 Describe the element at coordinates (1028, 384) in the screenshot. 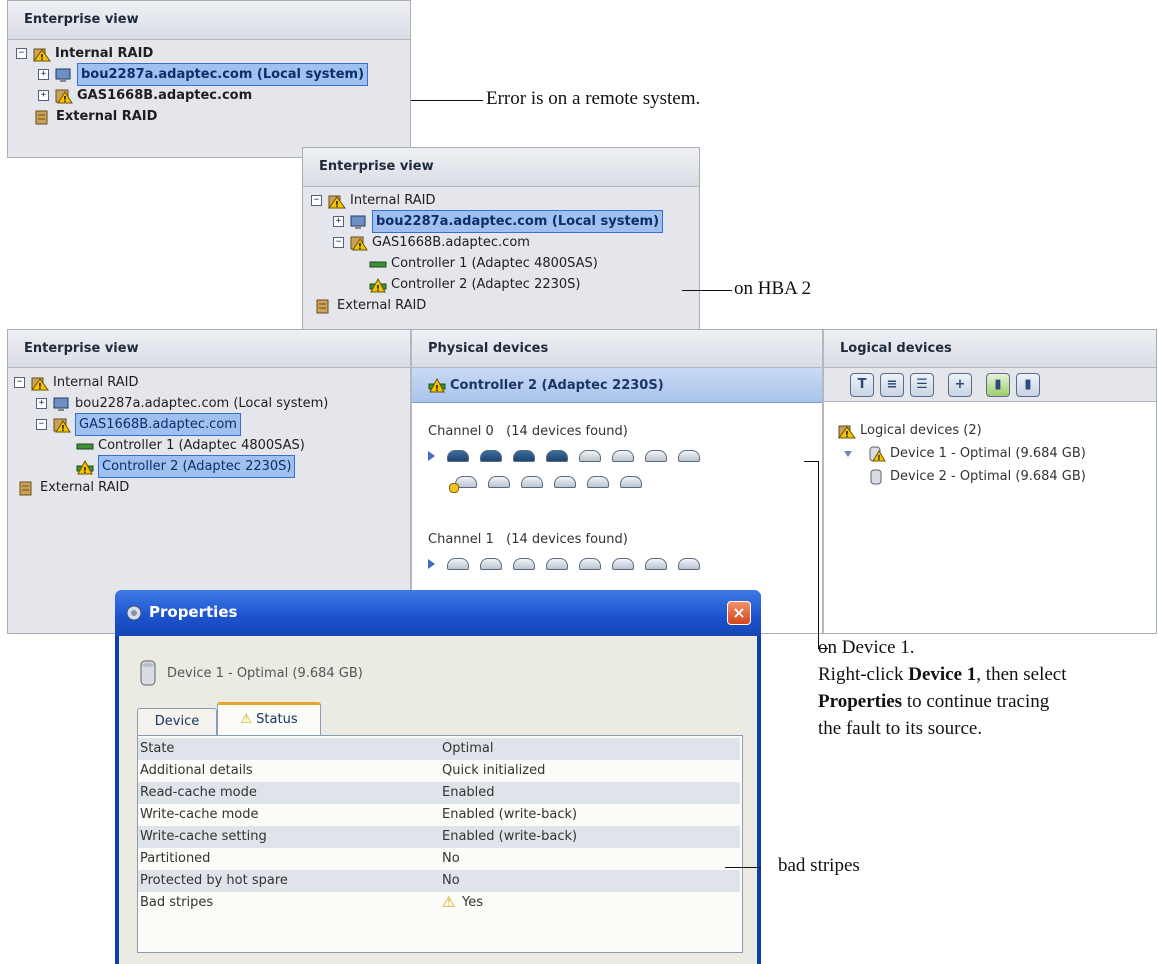

I see `copy-icon: ▮` at that location.